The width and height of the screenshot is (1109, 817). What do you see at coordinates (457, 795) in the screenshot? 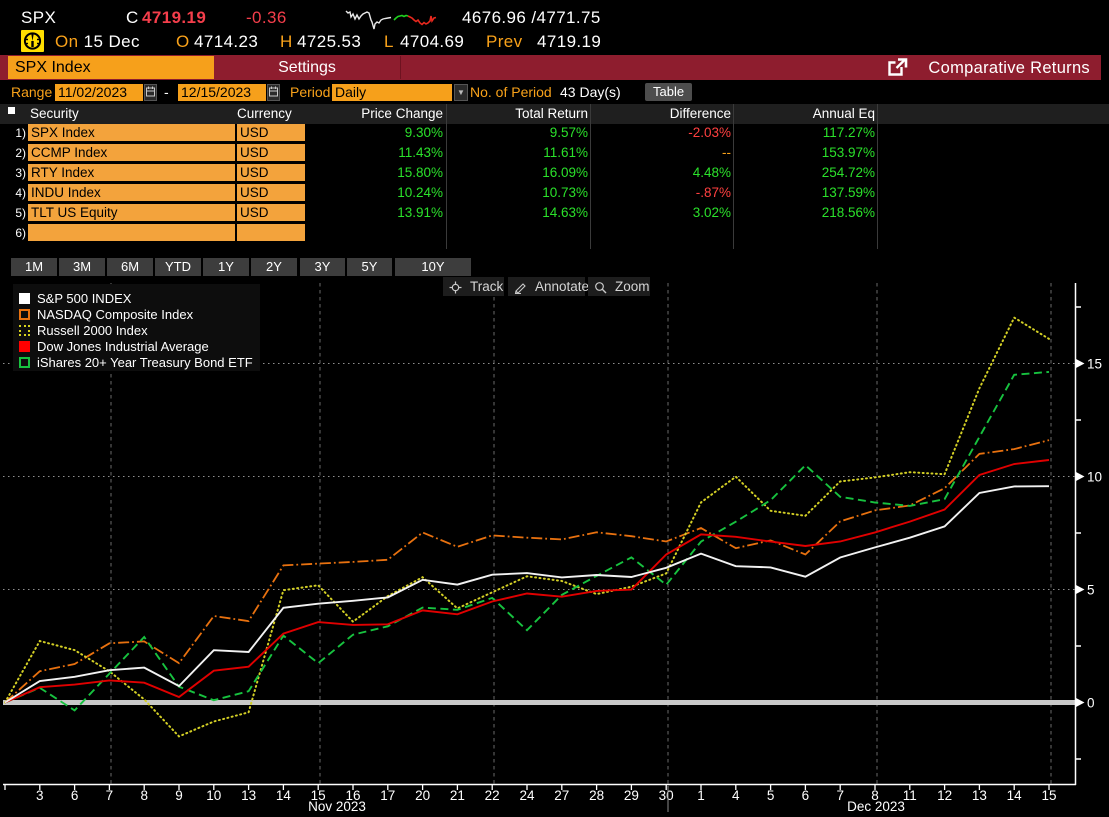
I see `svg-text: 21` at bounding box center [457, 795].